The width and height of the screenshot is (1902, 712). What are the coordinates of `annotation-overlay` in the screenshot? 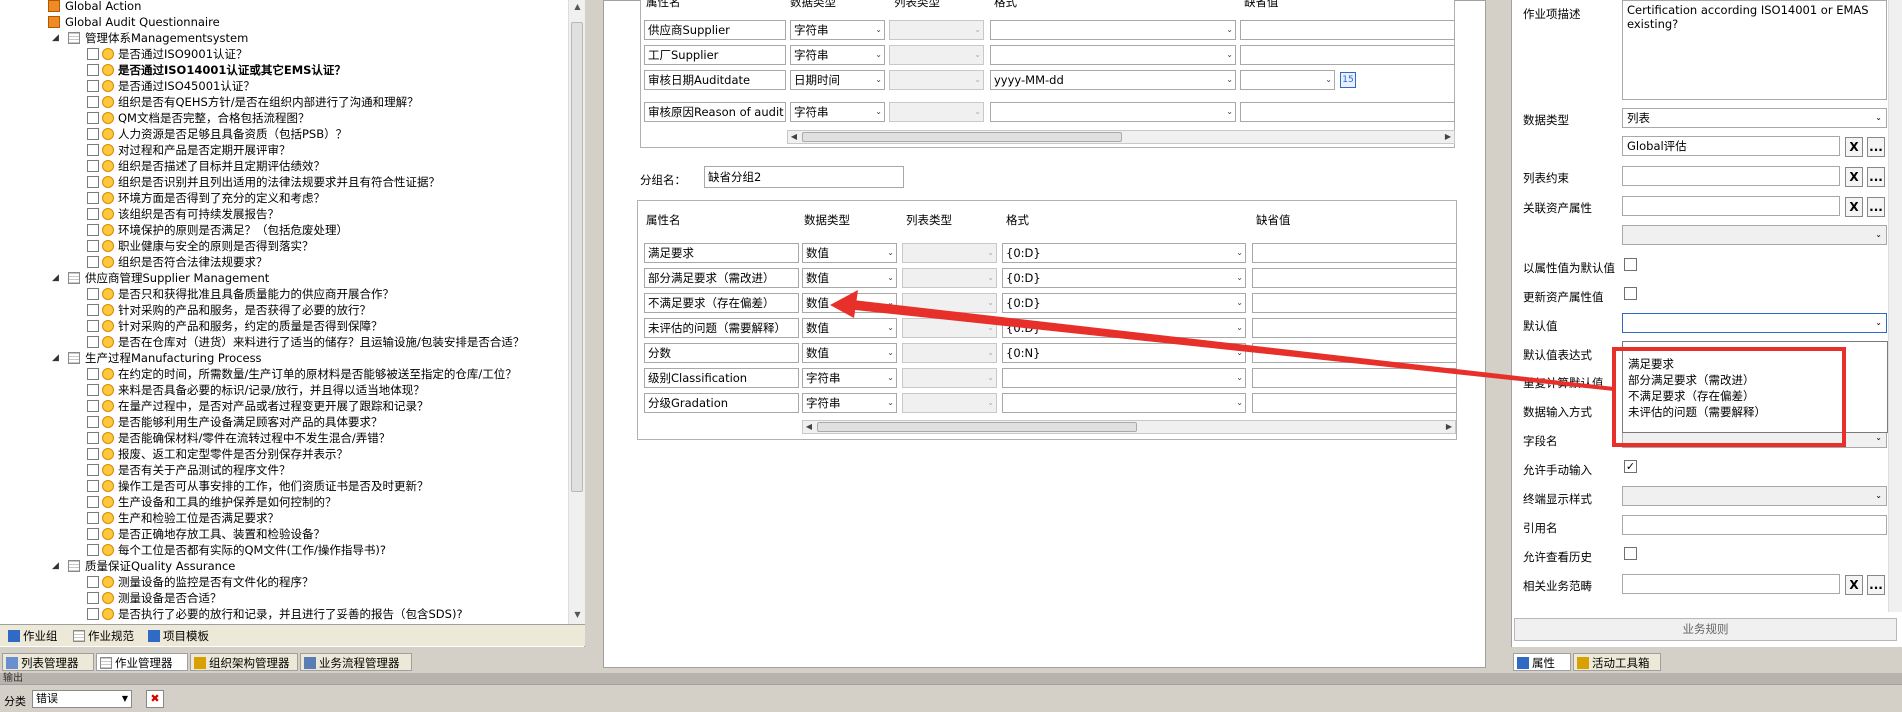 It's located at (1338, 368).